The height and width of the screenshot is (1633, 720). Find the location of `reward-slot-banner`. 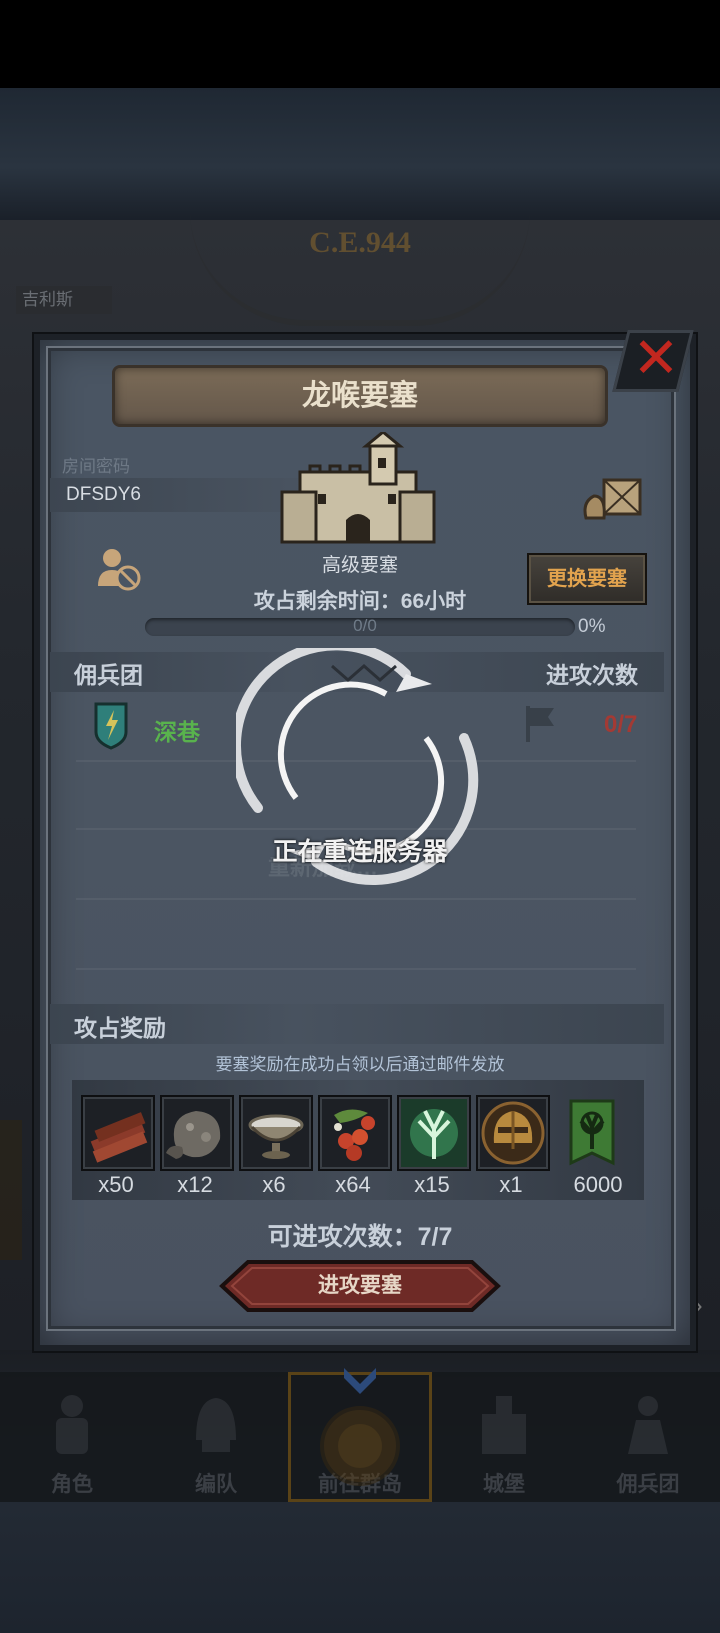

reward-slot-banner is located at coordinates (592, 1133).